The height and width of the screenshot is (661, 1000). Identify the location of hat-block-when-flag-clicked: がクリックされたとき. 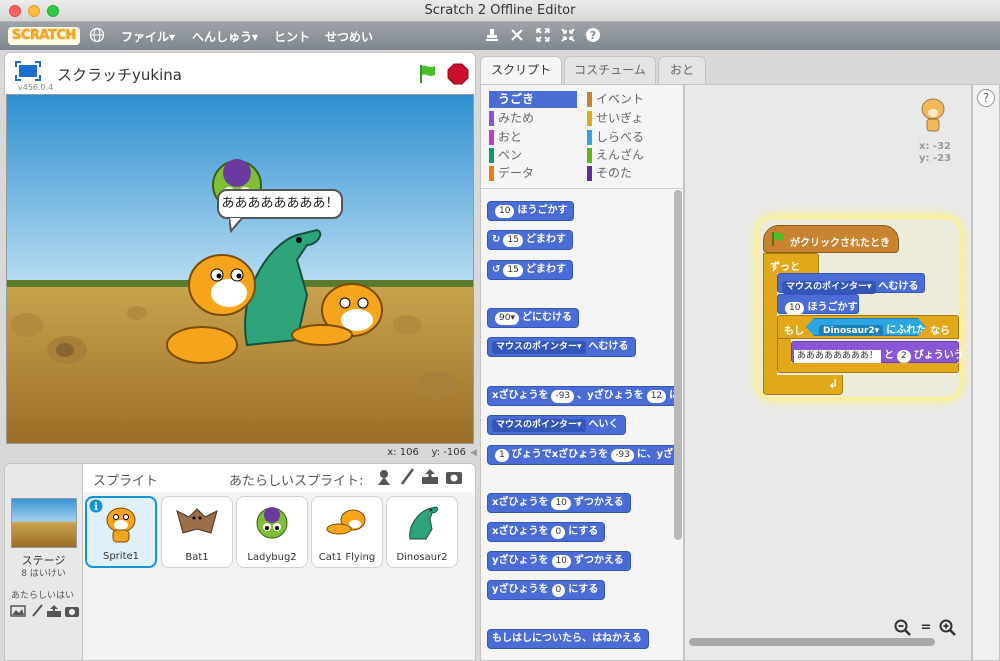
(831, 239).